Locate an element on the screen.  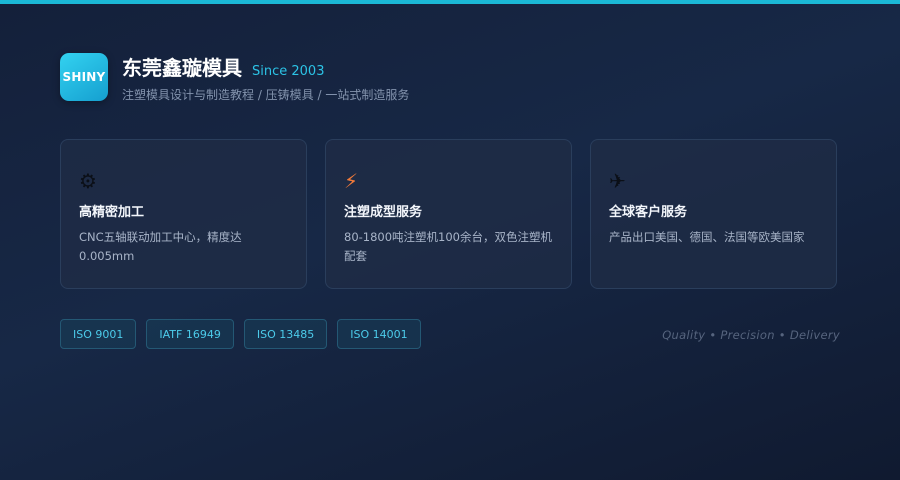
company-name: 东莞鑫璇模具 is located at coordinates (182, 68).